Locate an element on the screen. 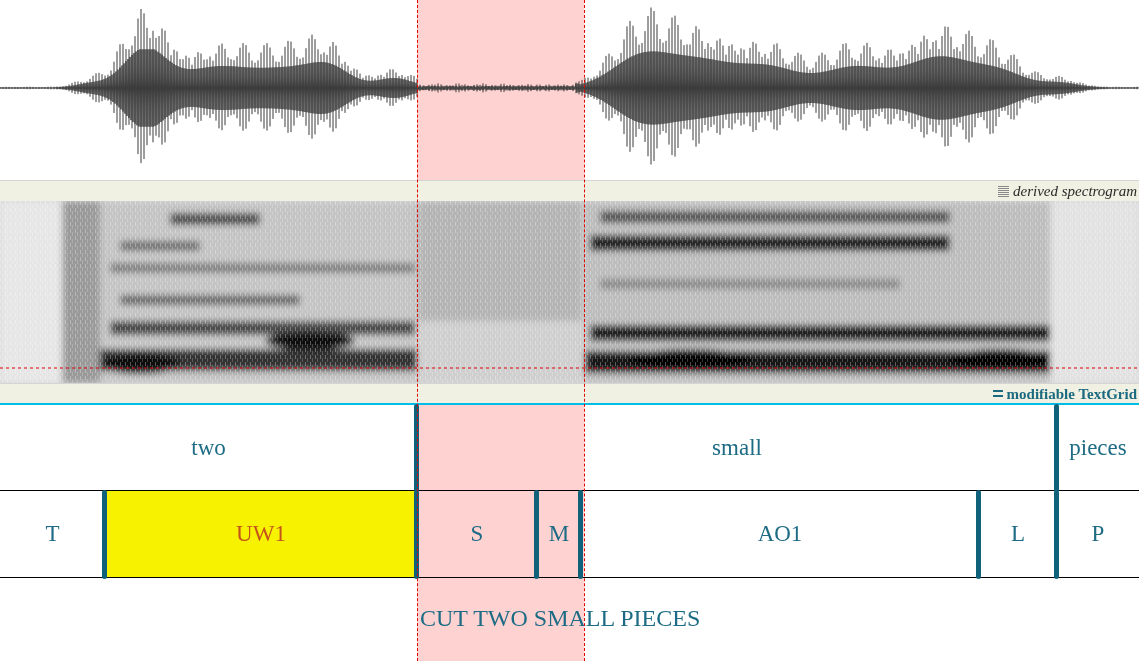 This screenshot has width=1139, height=661. interval-label: L is located at coordinates (1018, 534).